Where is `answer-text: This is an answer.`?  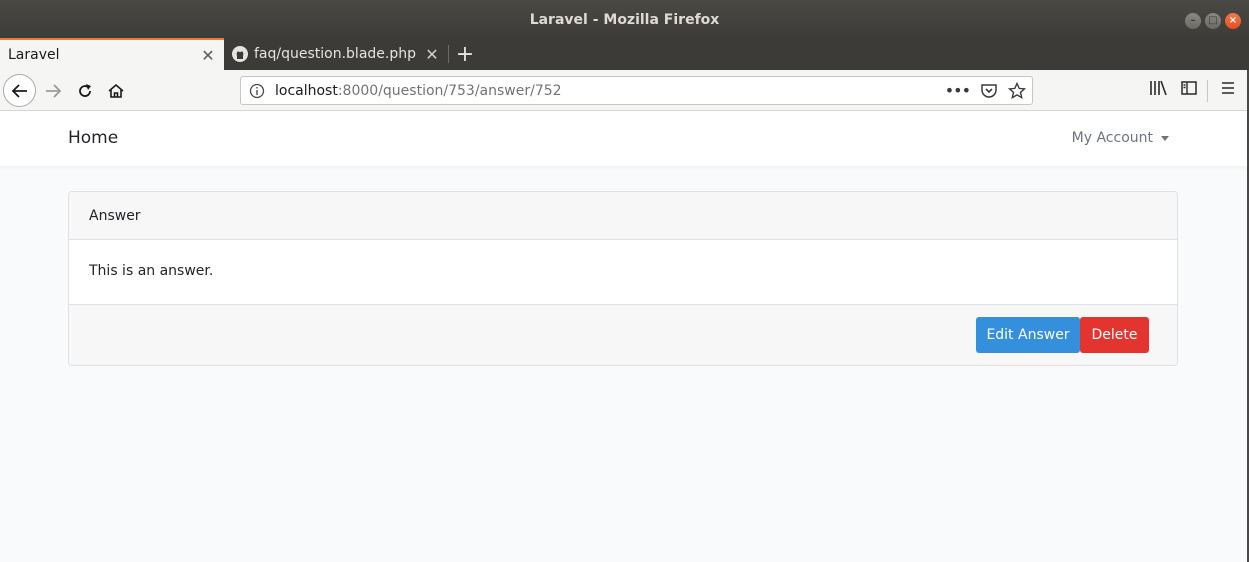 answer-text: This is an answer. is located at coordinates (151, 271).